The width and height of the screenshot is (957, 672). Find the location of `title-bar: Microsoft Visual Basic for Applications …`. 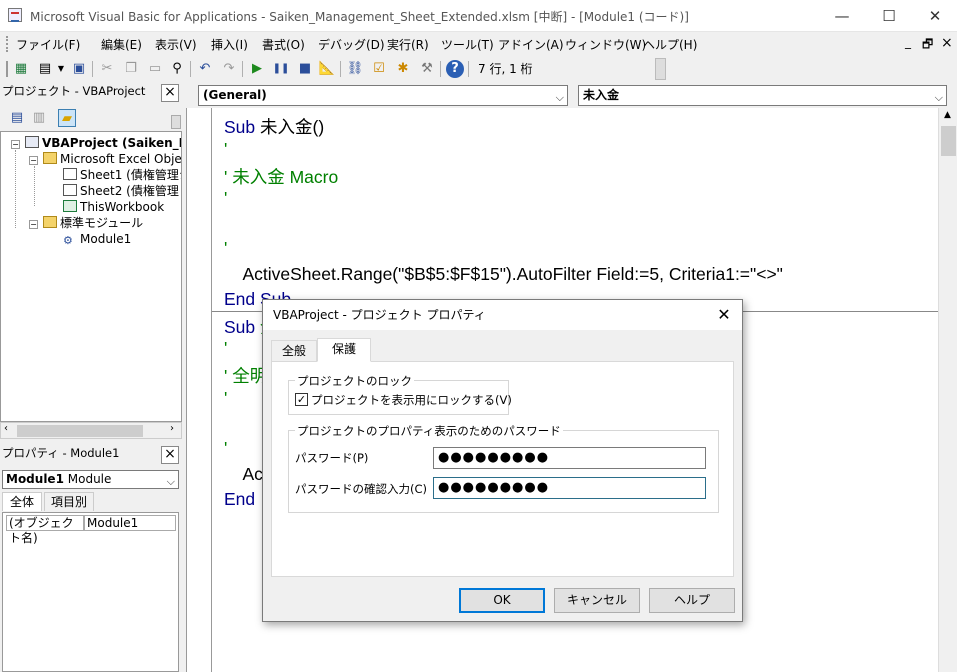

title-bar: Microsoft Visual Basic for Applications … is located at coordinates (478, 16).